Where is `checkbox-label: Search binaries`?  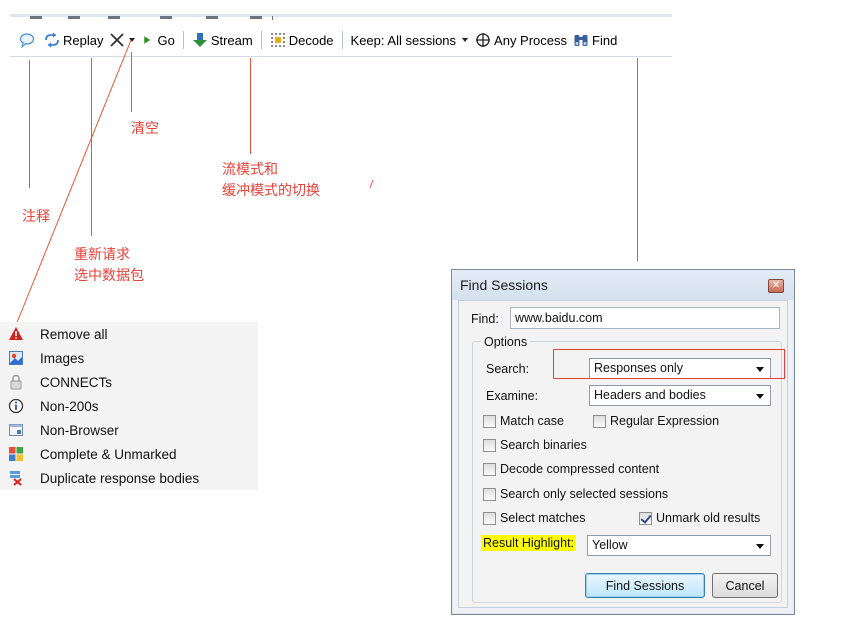
checkbox-label: Search binaries is located at coordinates (543, 445).